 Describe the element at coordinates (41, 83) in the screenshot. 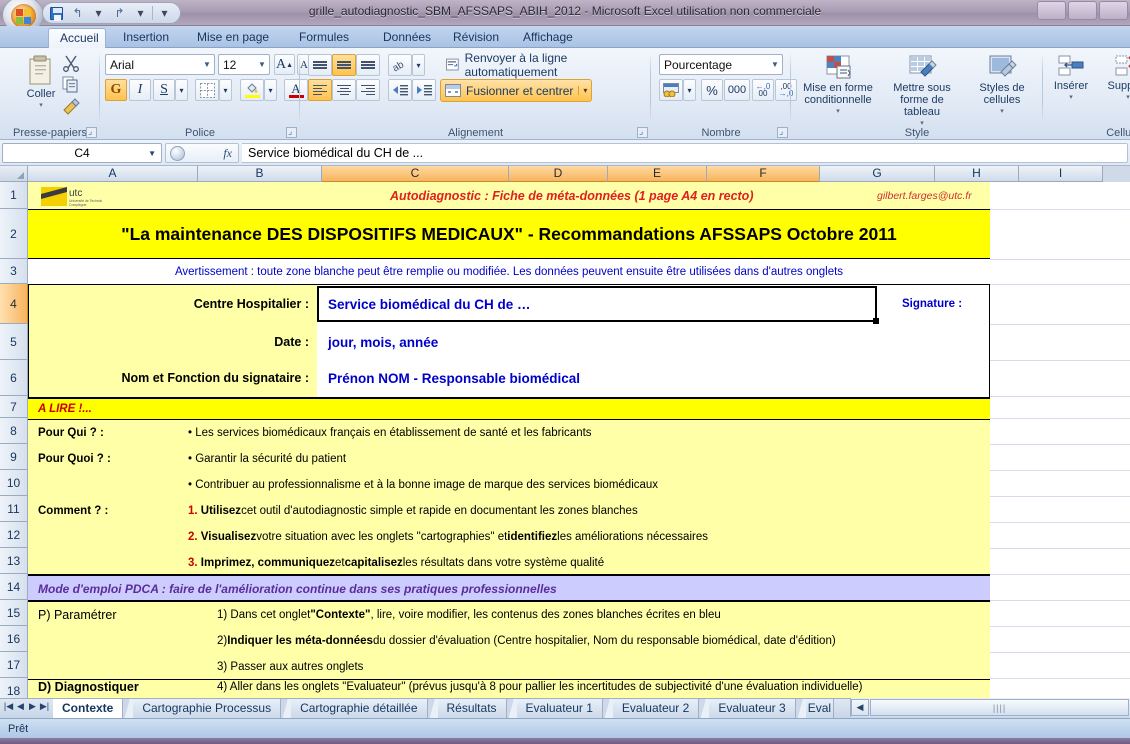

I see `paste-button: Coller ▾` at that location.